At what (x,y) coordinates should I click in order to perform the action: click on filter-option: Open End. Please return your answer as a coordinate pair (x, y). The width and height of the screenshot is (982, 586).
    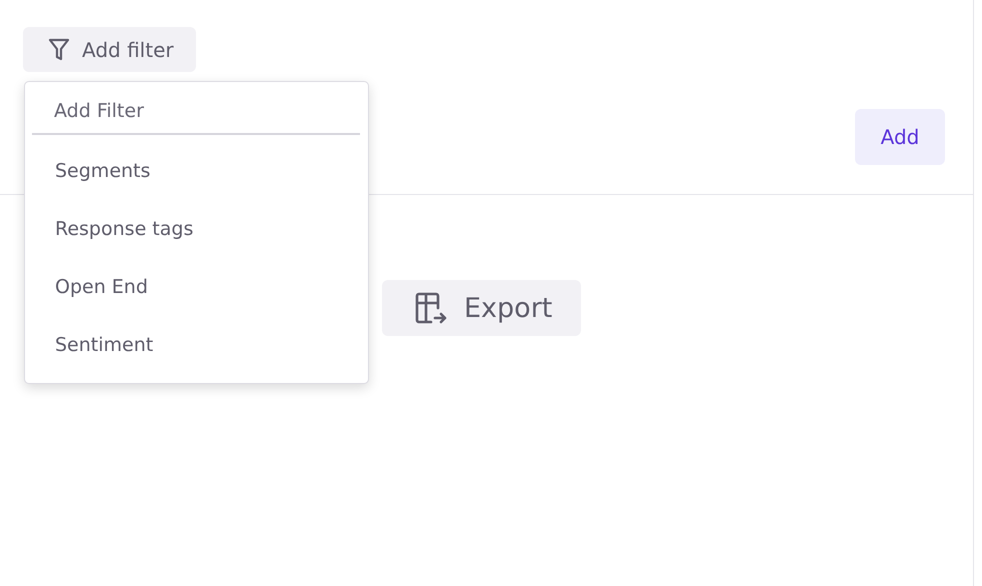
    Looking at the image, I should click on (196, 294).